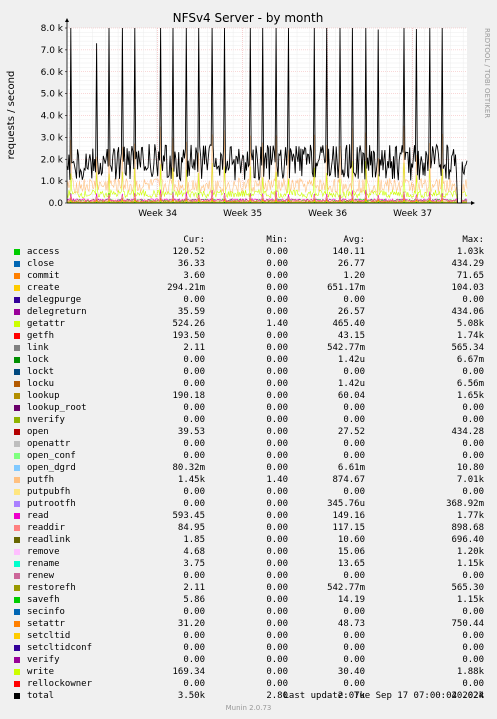 The height and width of the screenshot is (719, 497). Describe the element at coordinates (52, 51) in the screenshot. I see `y-tick-label: 7.0 k` at that location.